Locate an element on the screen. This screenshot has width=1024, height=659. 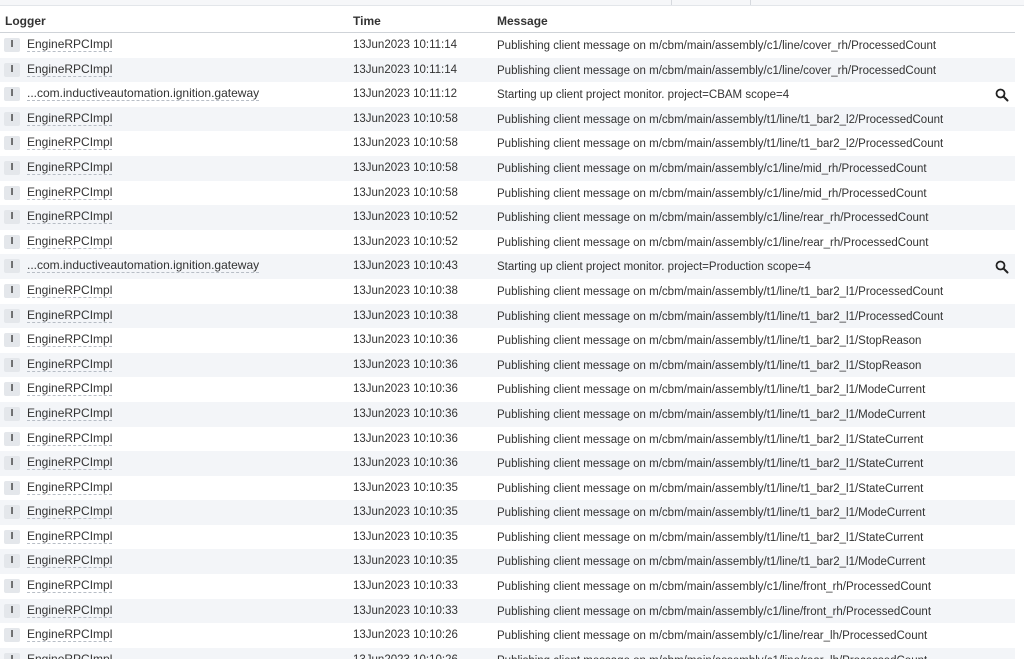
row-time: 13Jun2023 10:10:43 is located at coordinates (405, 266).